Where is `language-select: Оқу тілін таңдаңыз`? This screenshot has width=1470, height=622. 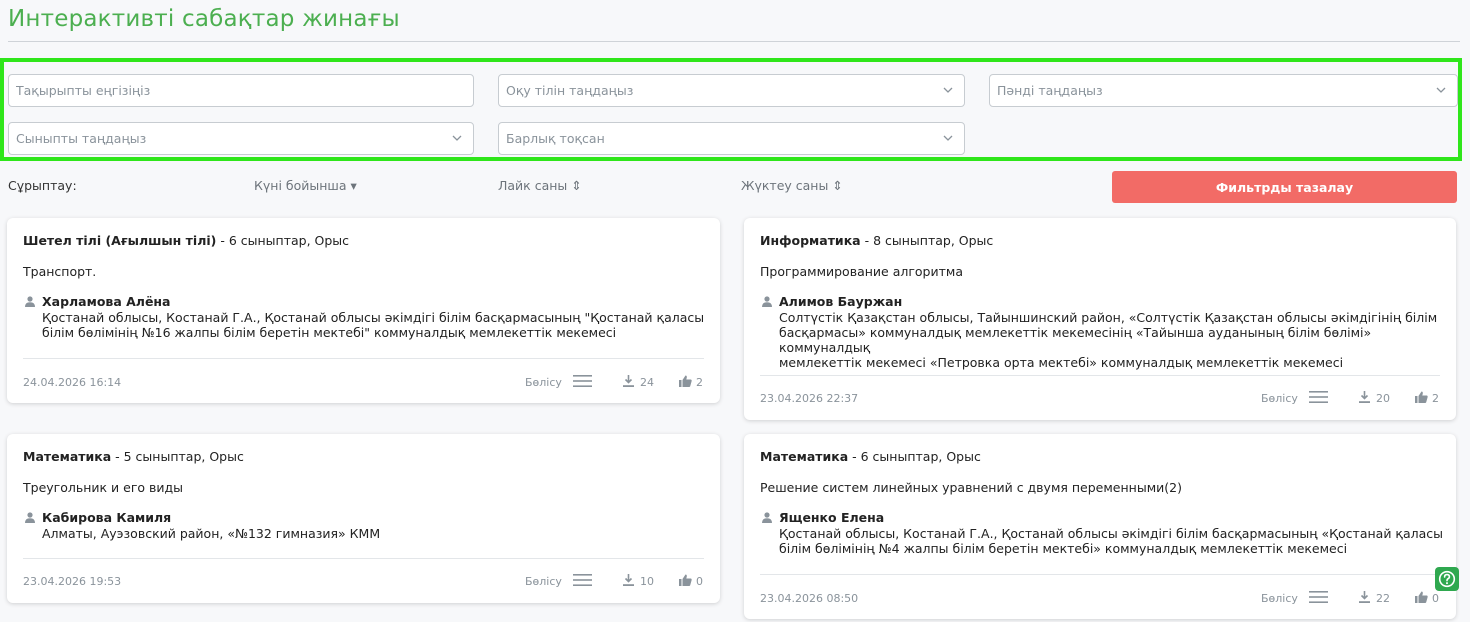
language-select: Оқу тілін таңдаңыз is located at coordinates (731, 90).